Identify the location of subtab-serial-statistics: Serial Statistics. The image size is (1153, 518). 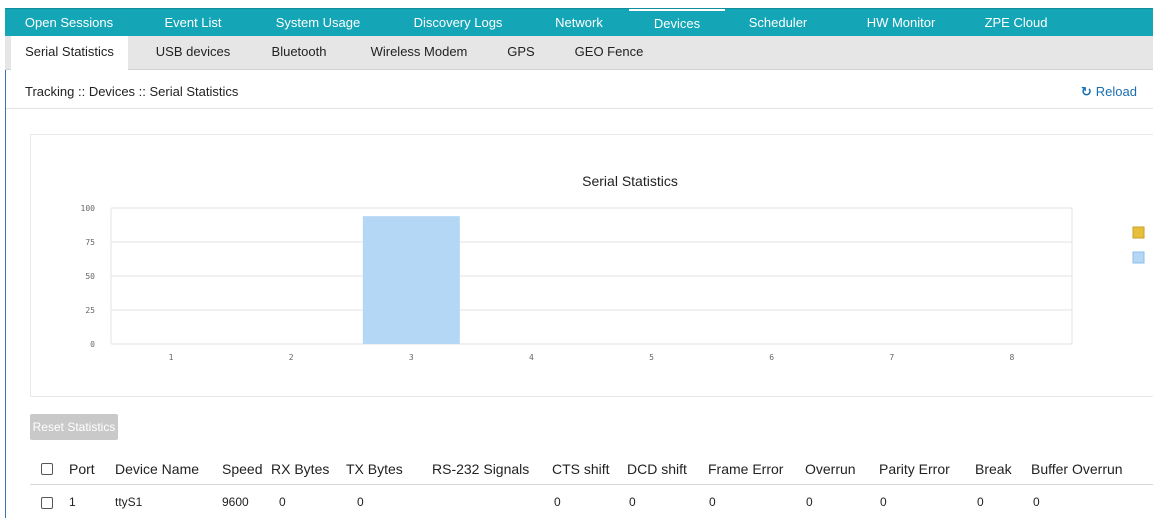
(69, 53).